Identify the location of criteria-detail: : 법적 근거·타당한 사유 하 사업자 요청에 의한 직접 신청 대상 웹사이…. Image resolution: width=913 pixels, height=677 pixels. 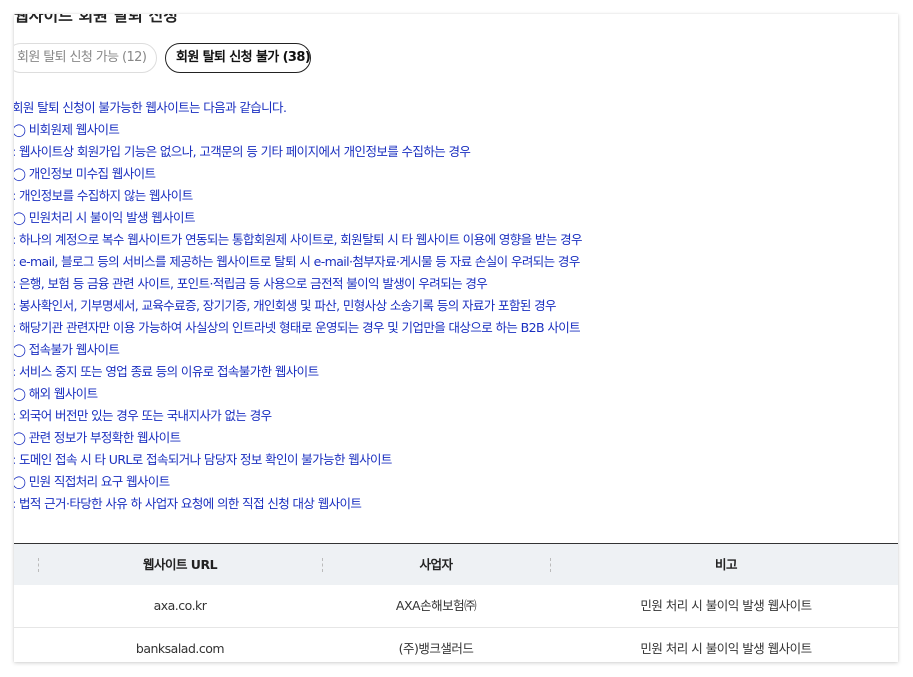
(188, 503).